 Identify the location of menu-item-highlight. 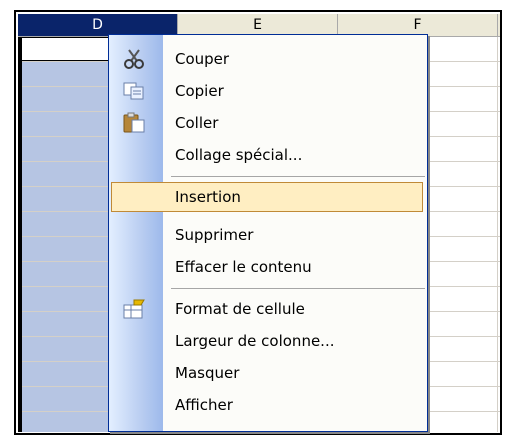
(267, 197).